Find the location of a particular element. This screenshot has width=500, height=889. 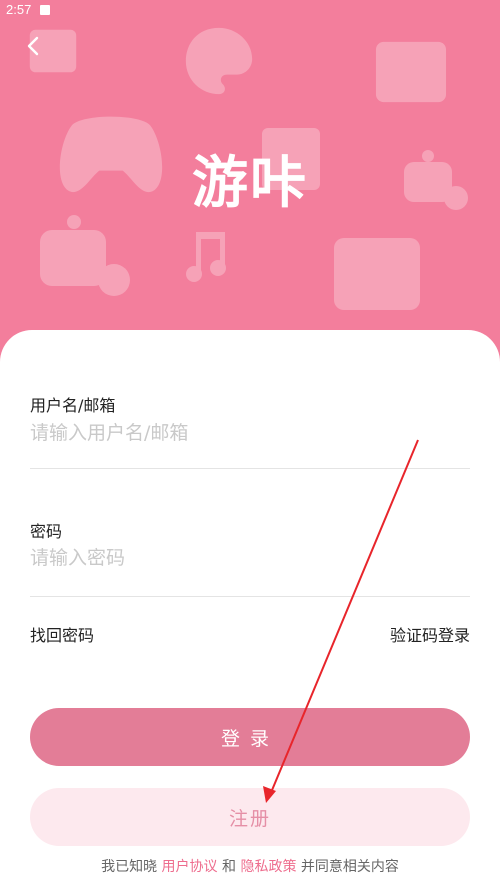

agreement-text: 我已知晓 用户协议 和 隐私政策 并同意相关内容 is located at coordinates (250, 866).